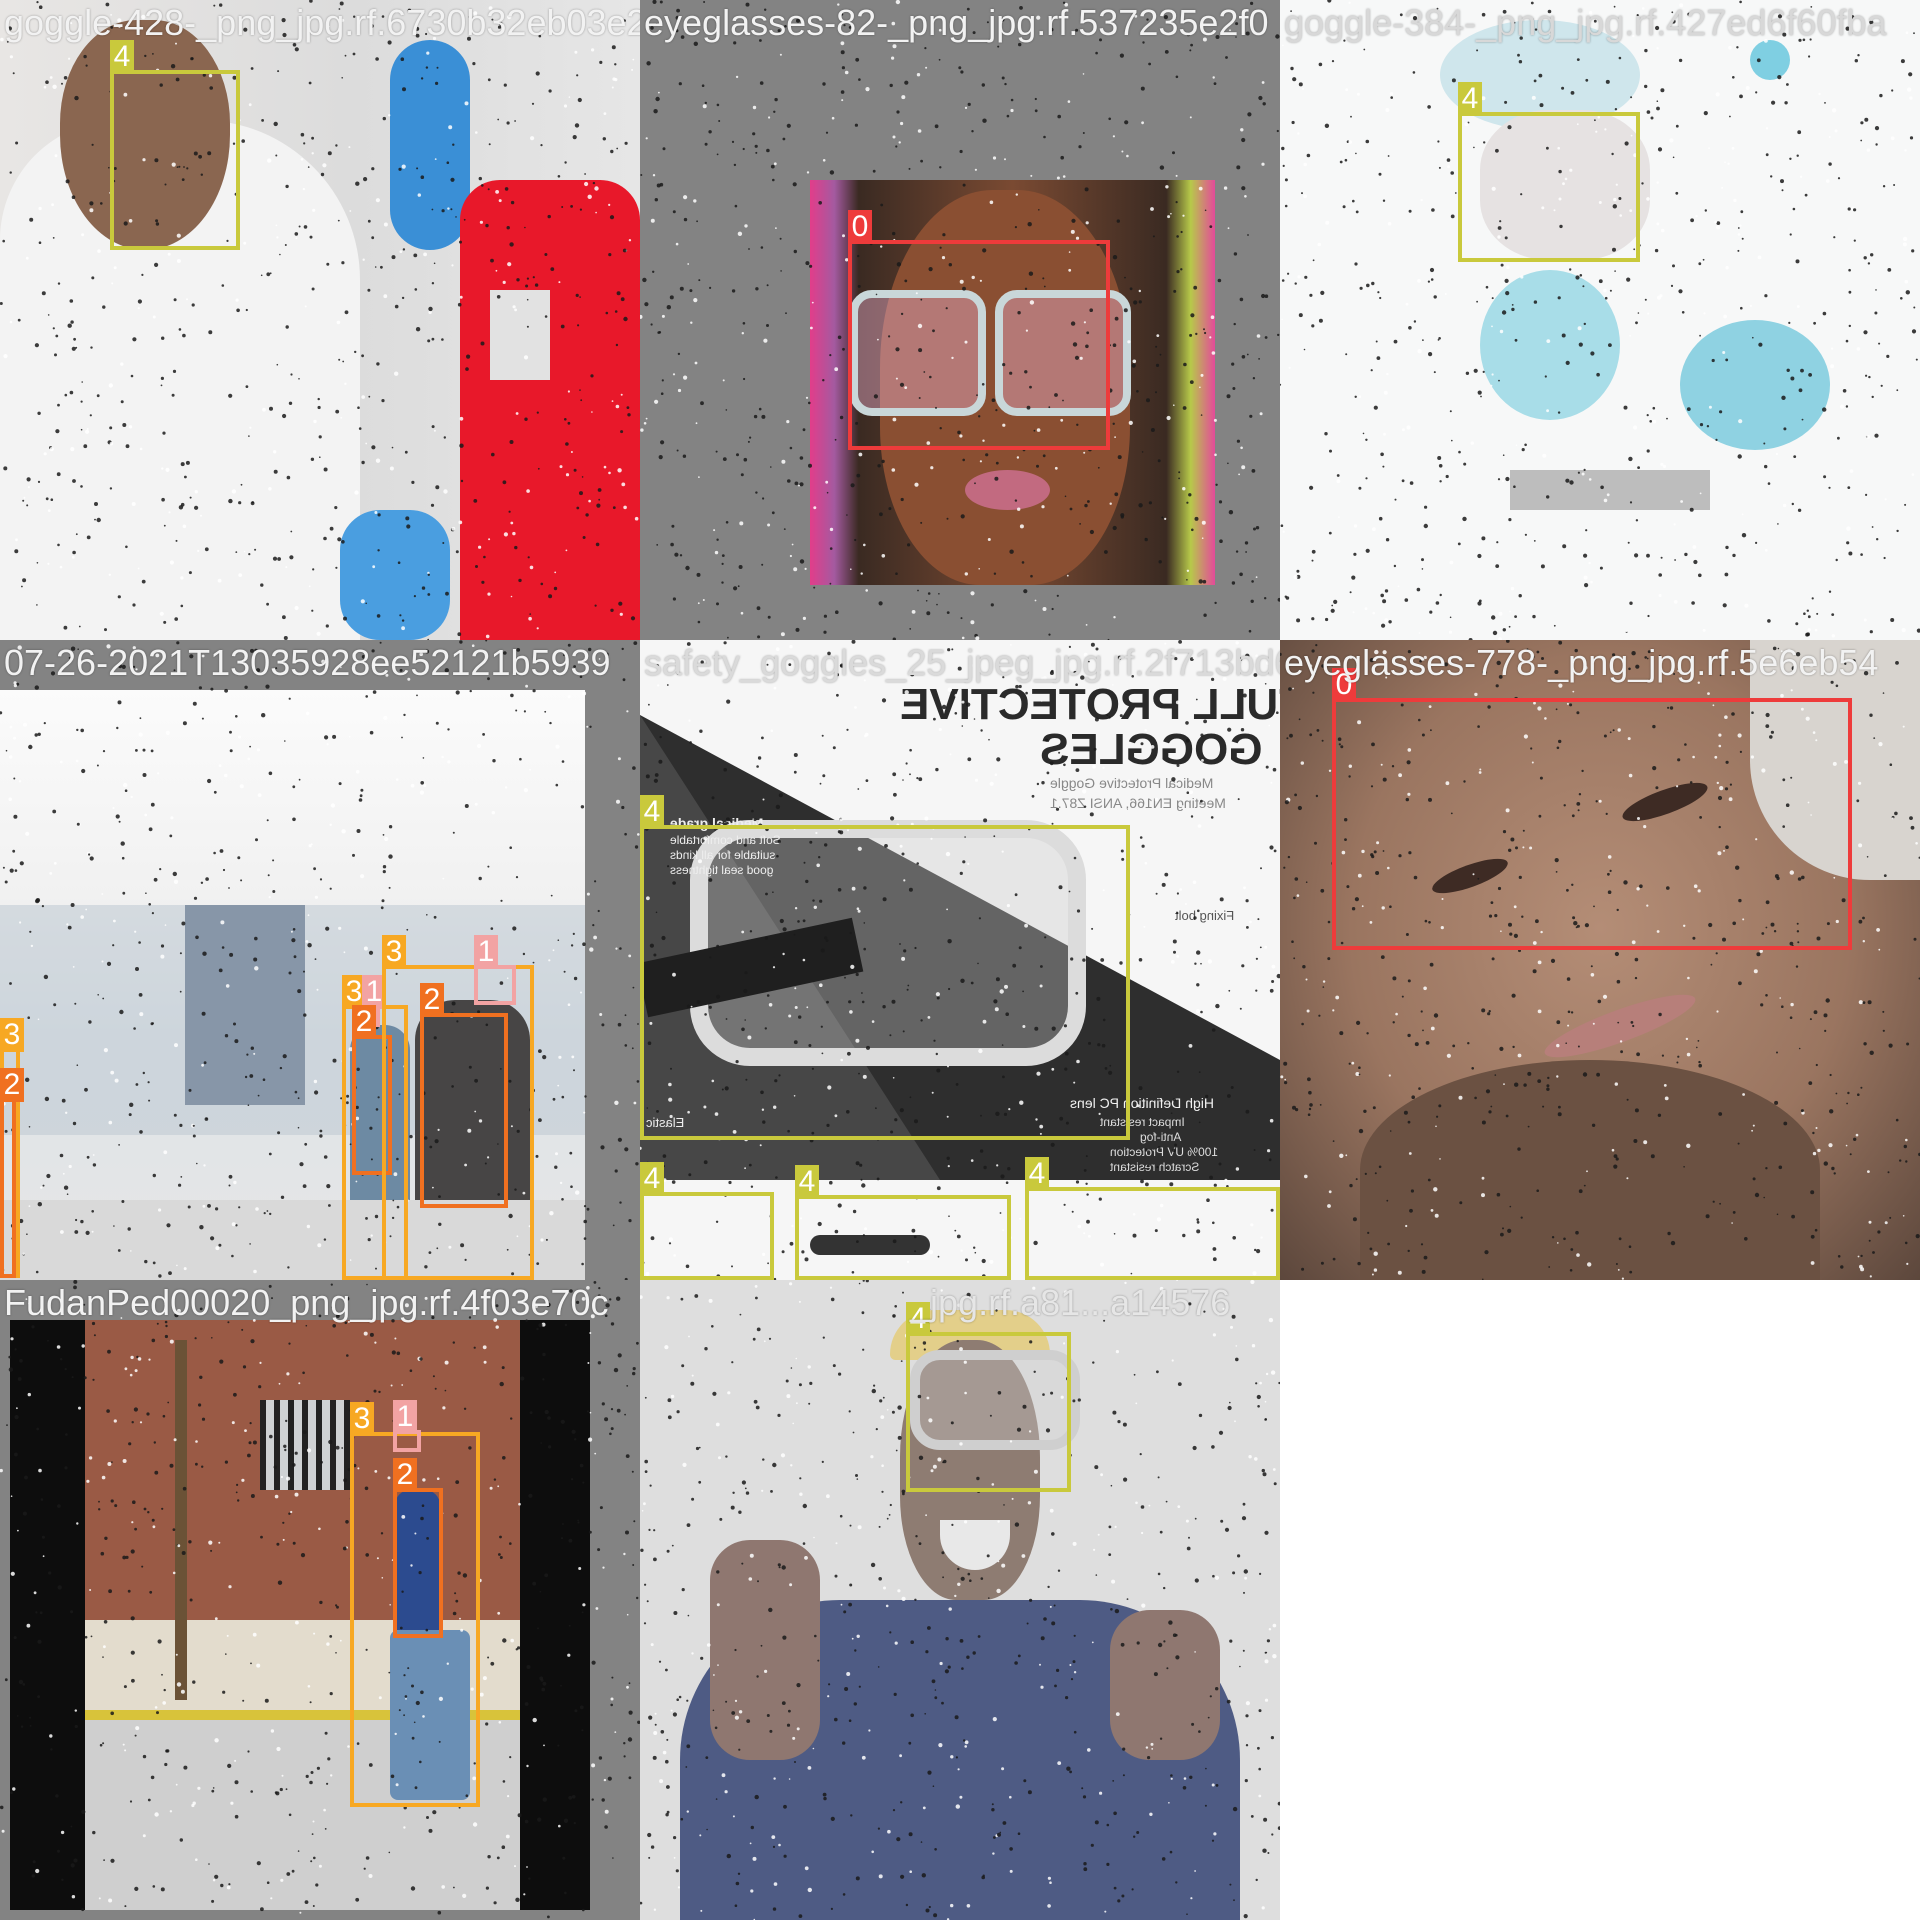 This screenshot has height=1920, width=1920. What do you see at coordinates (1070, 1302) in the screenshot?
I see `image-filename: _jpg.rf.a81...a14576` at bounding box center [1070, 1302].